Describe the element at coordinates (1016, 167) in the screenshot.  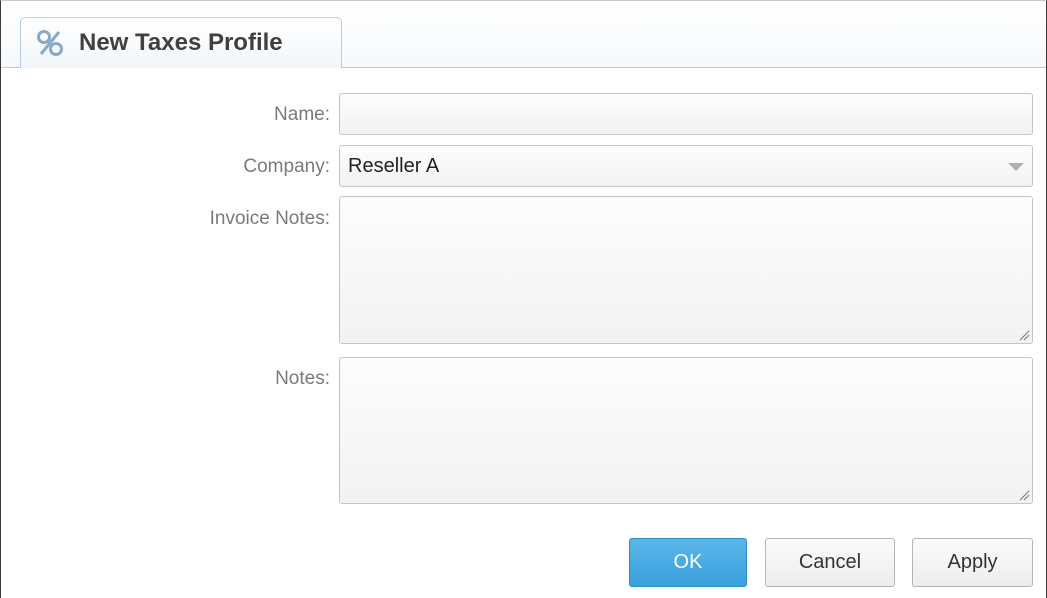
I see `chevron-down-icon` at that location.